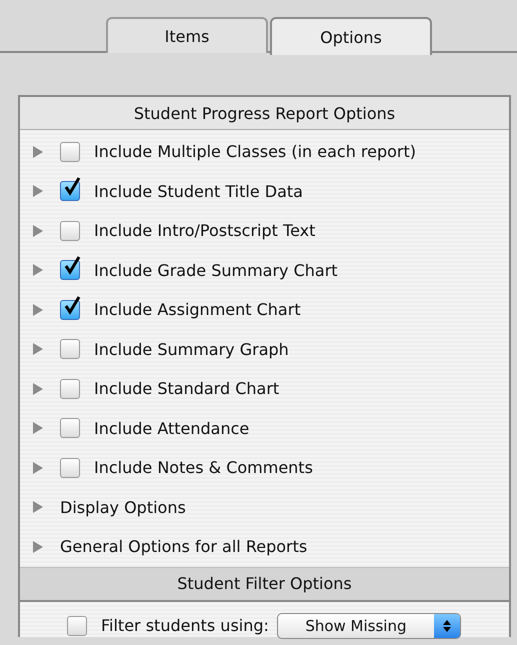 The width and height of the screenshot is (517, 645). What do you see at coordinates (447, 626) in the screenshot?
I see `up-down-arrows-icon` at bounding box center [447, 626].